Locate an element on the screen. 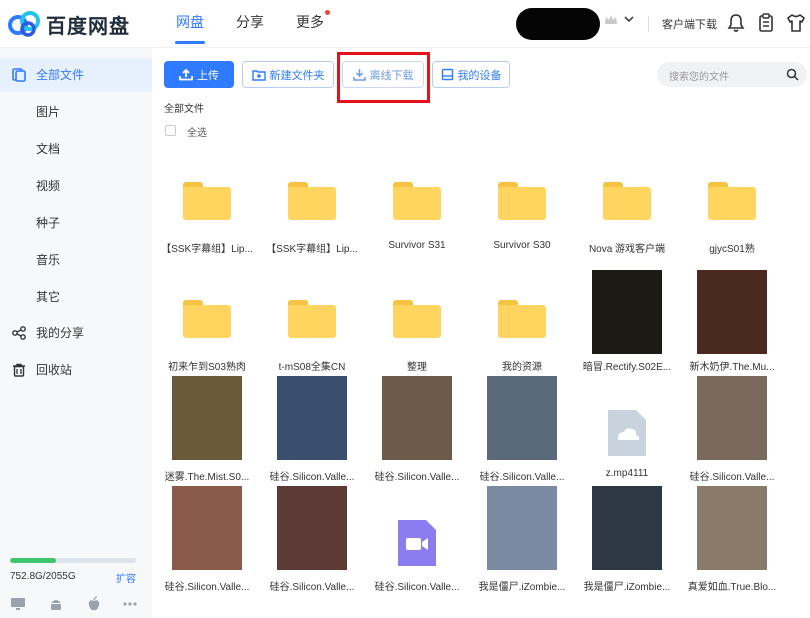  search-placeholder: 搜索您的文件 is located at coordinates (699, 77).